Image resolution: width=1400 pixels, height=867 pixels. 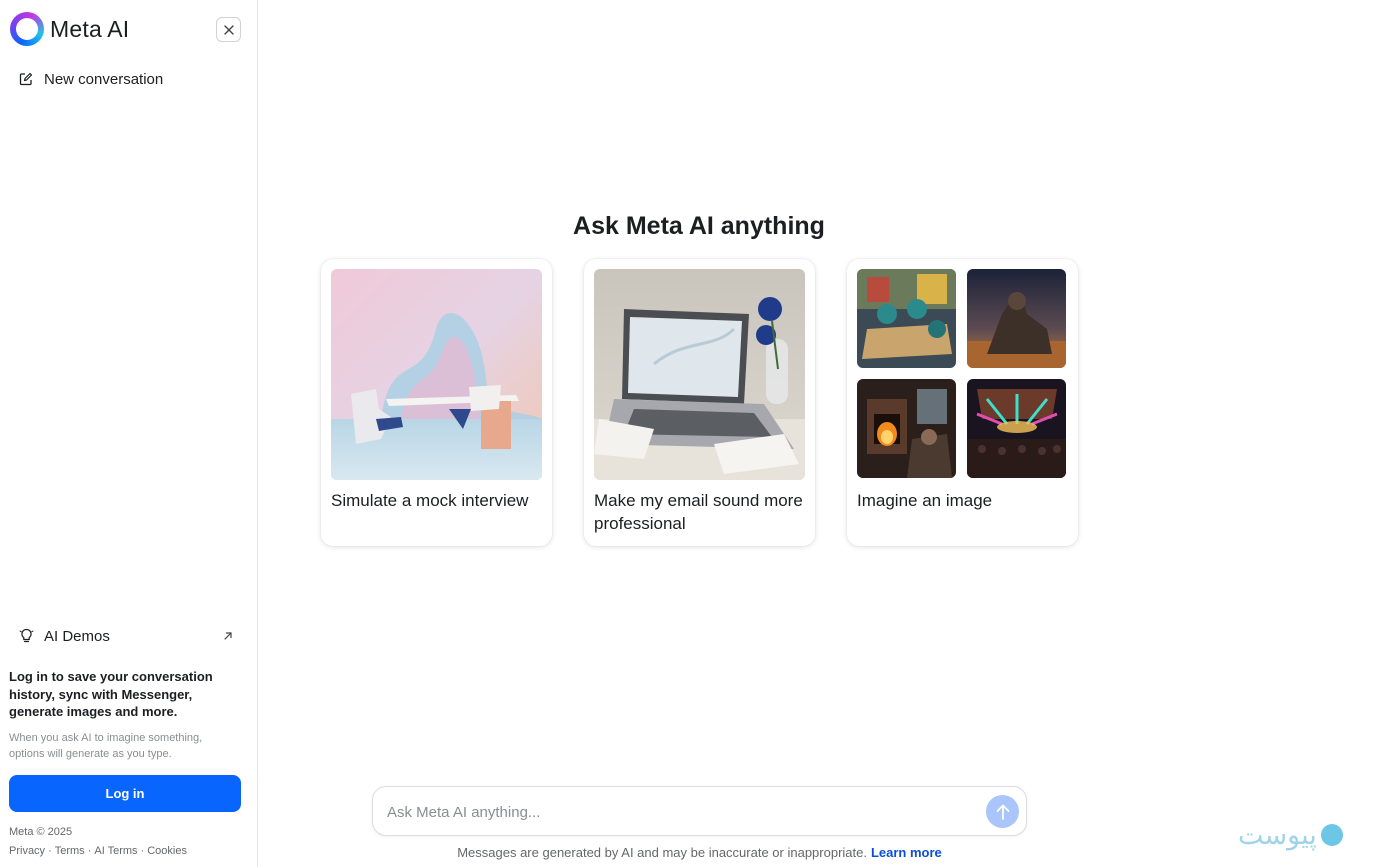 I want to click on suggestion-card-mock-interview: Simulate a mock interview, so click(x=436, y=402).